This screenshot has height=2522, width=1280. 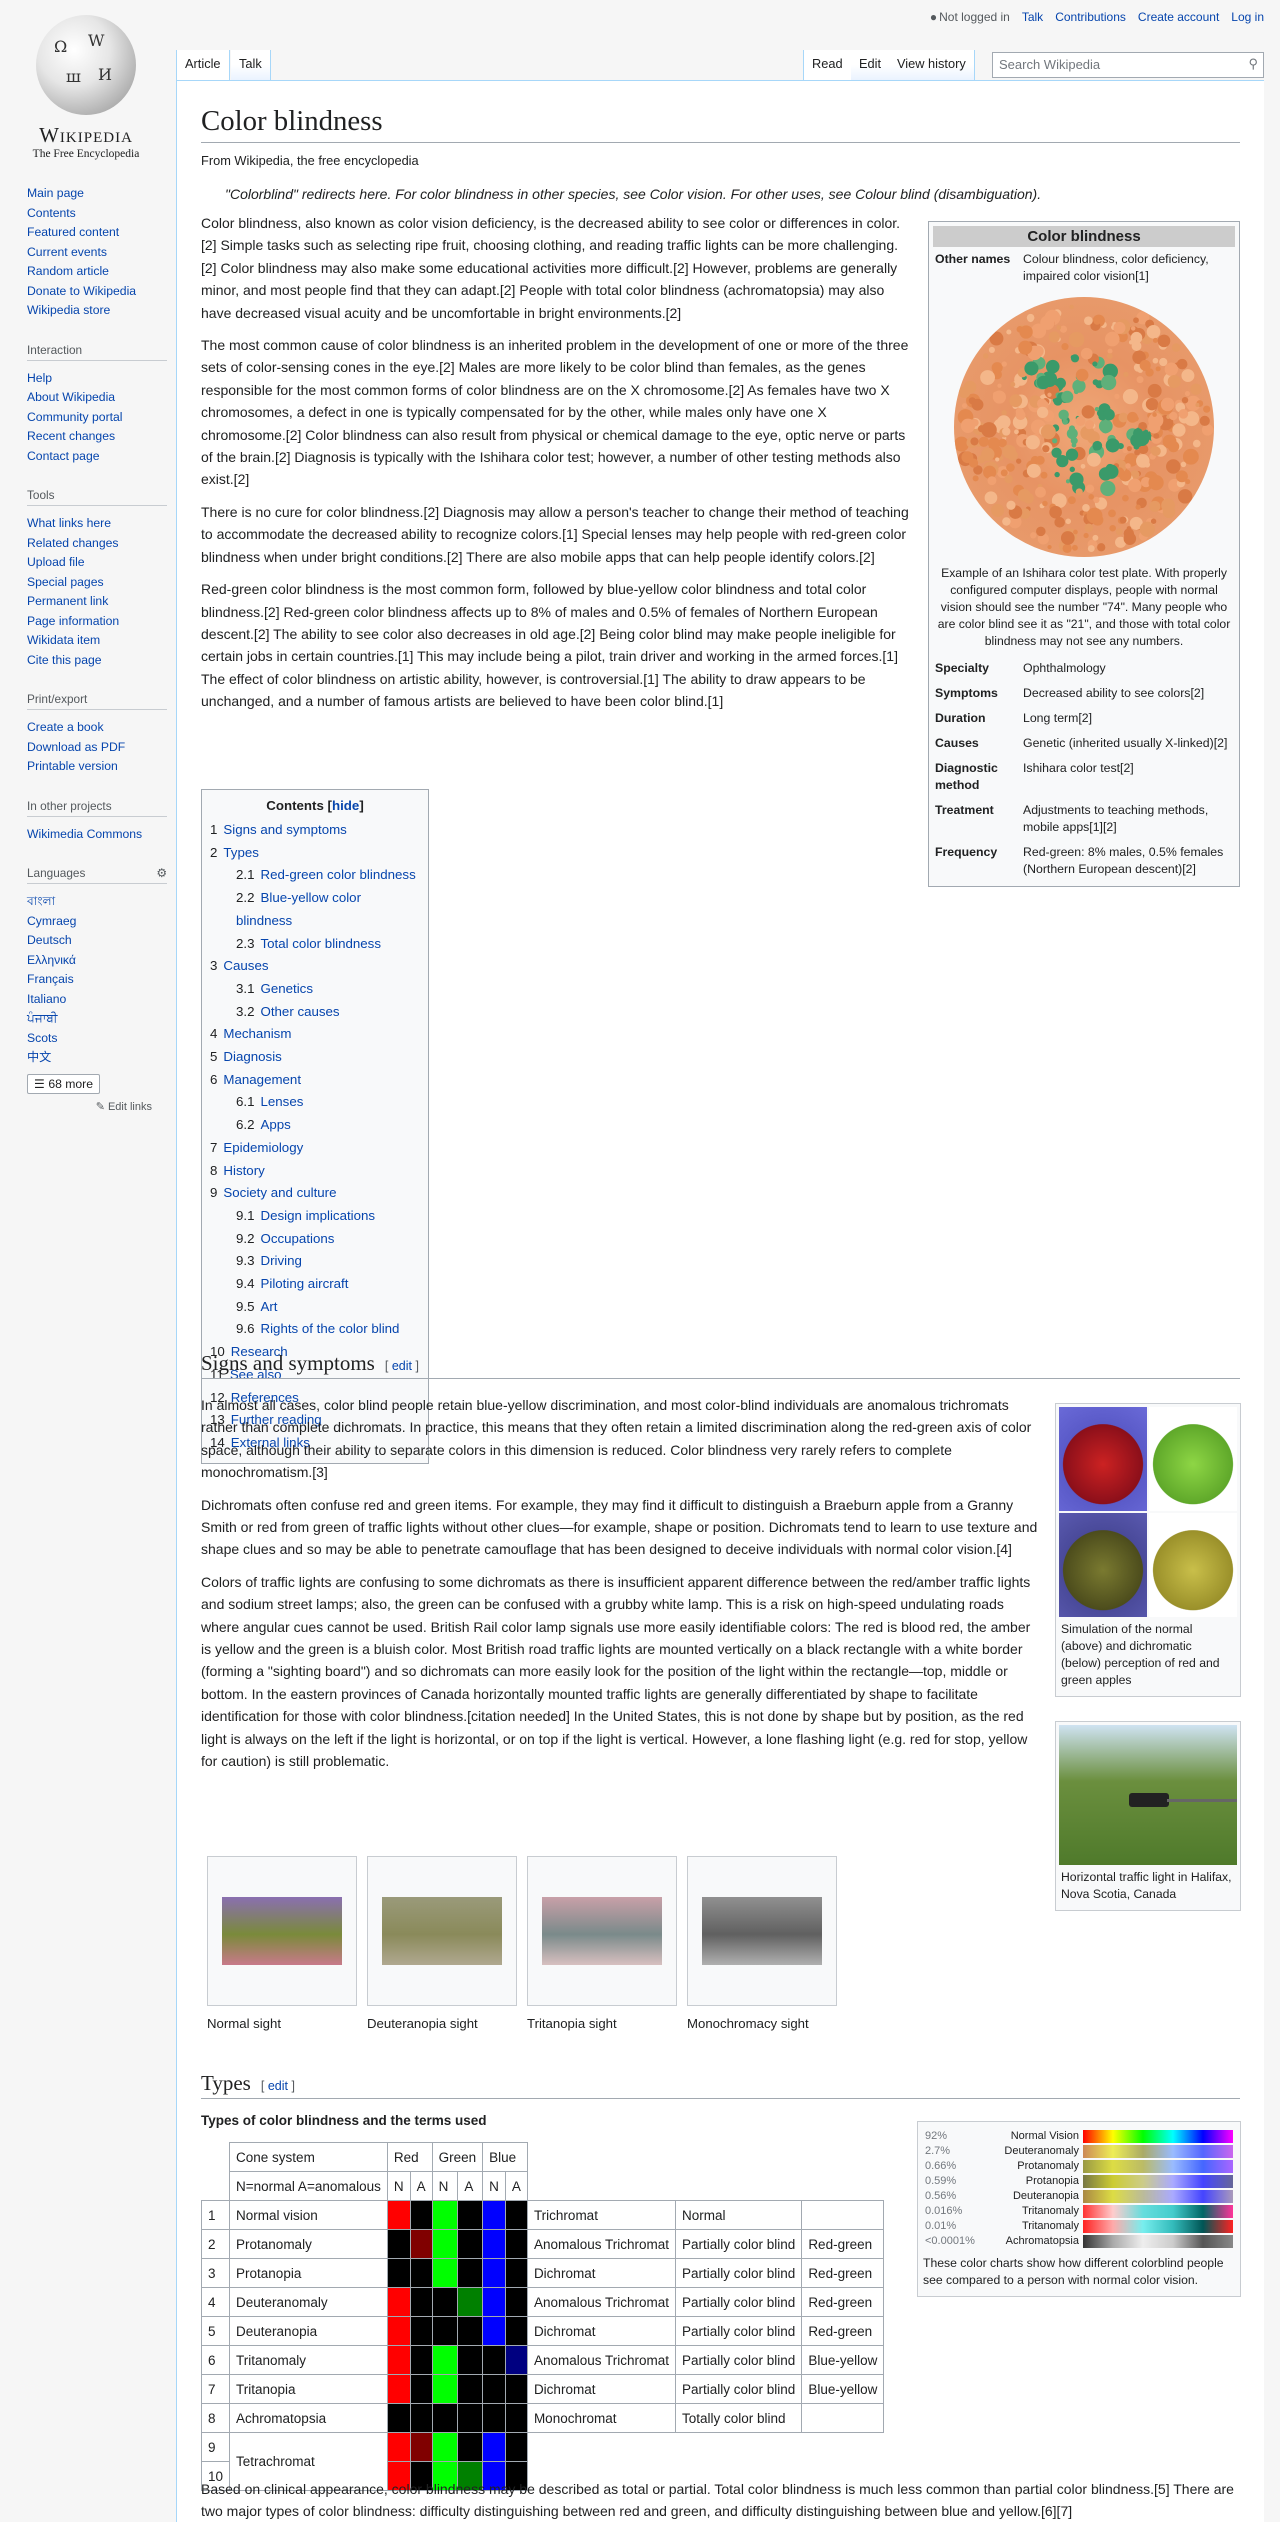 I want to click on sidebar-item-random-article: Random article, so click(x=97, y=272).